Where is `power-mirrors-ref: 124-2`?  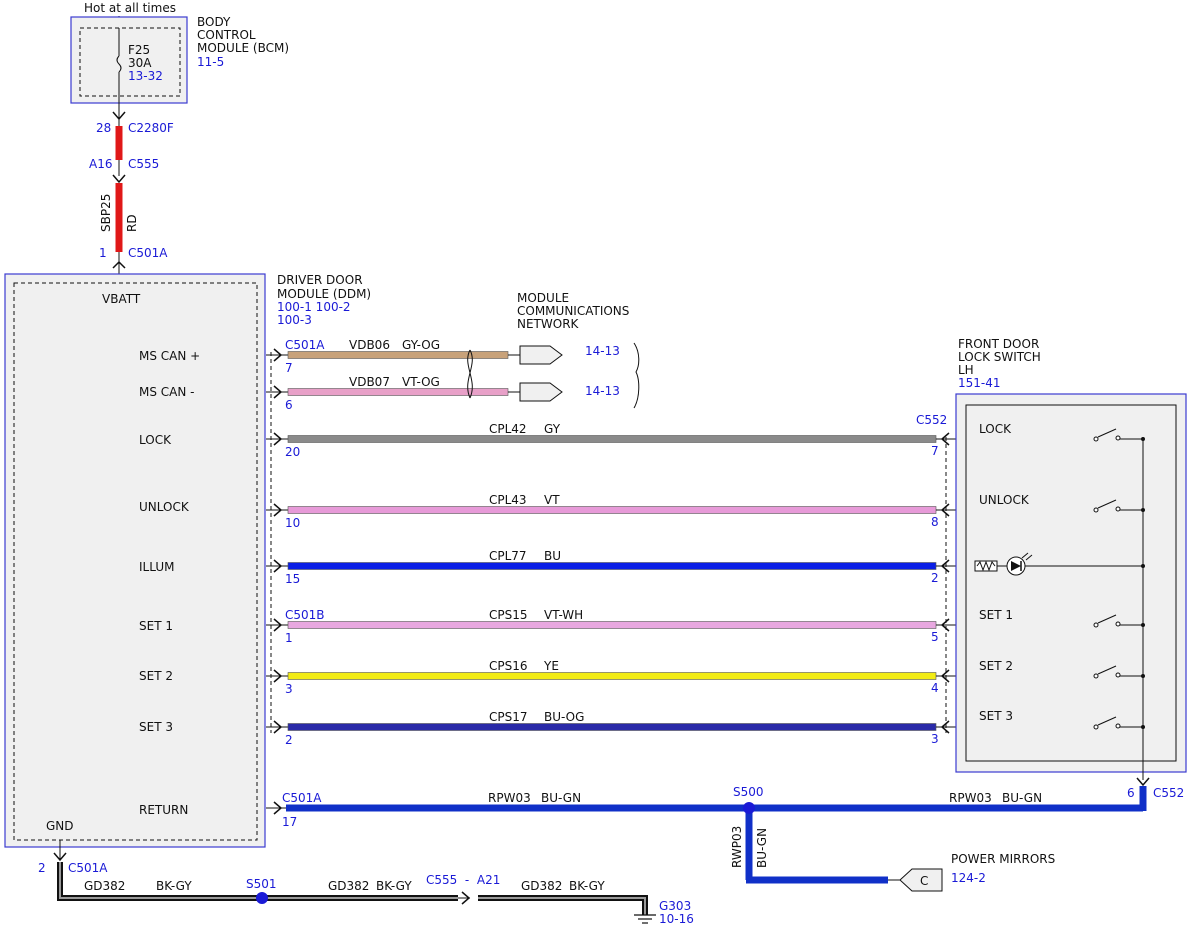 power-mirrors-ref: 124-2 is located at coordinates (968, 878).